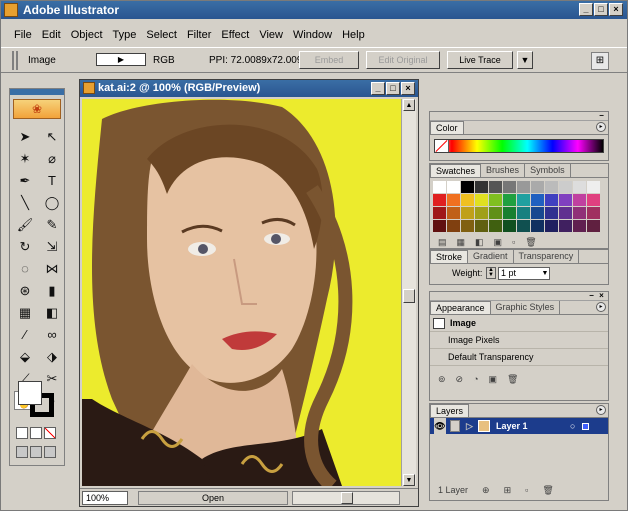 The image size is (628, 511). Describe the element at coordinates (50, 452) in the screenshot. I see `full-screen-mode-button` at that location.